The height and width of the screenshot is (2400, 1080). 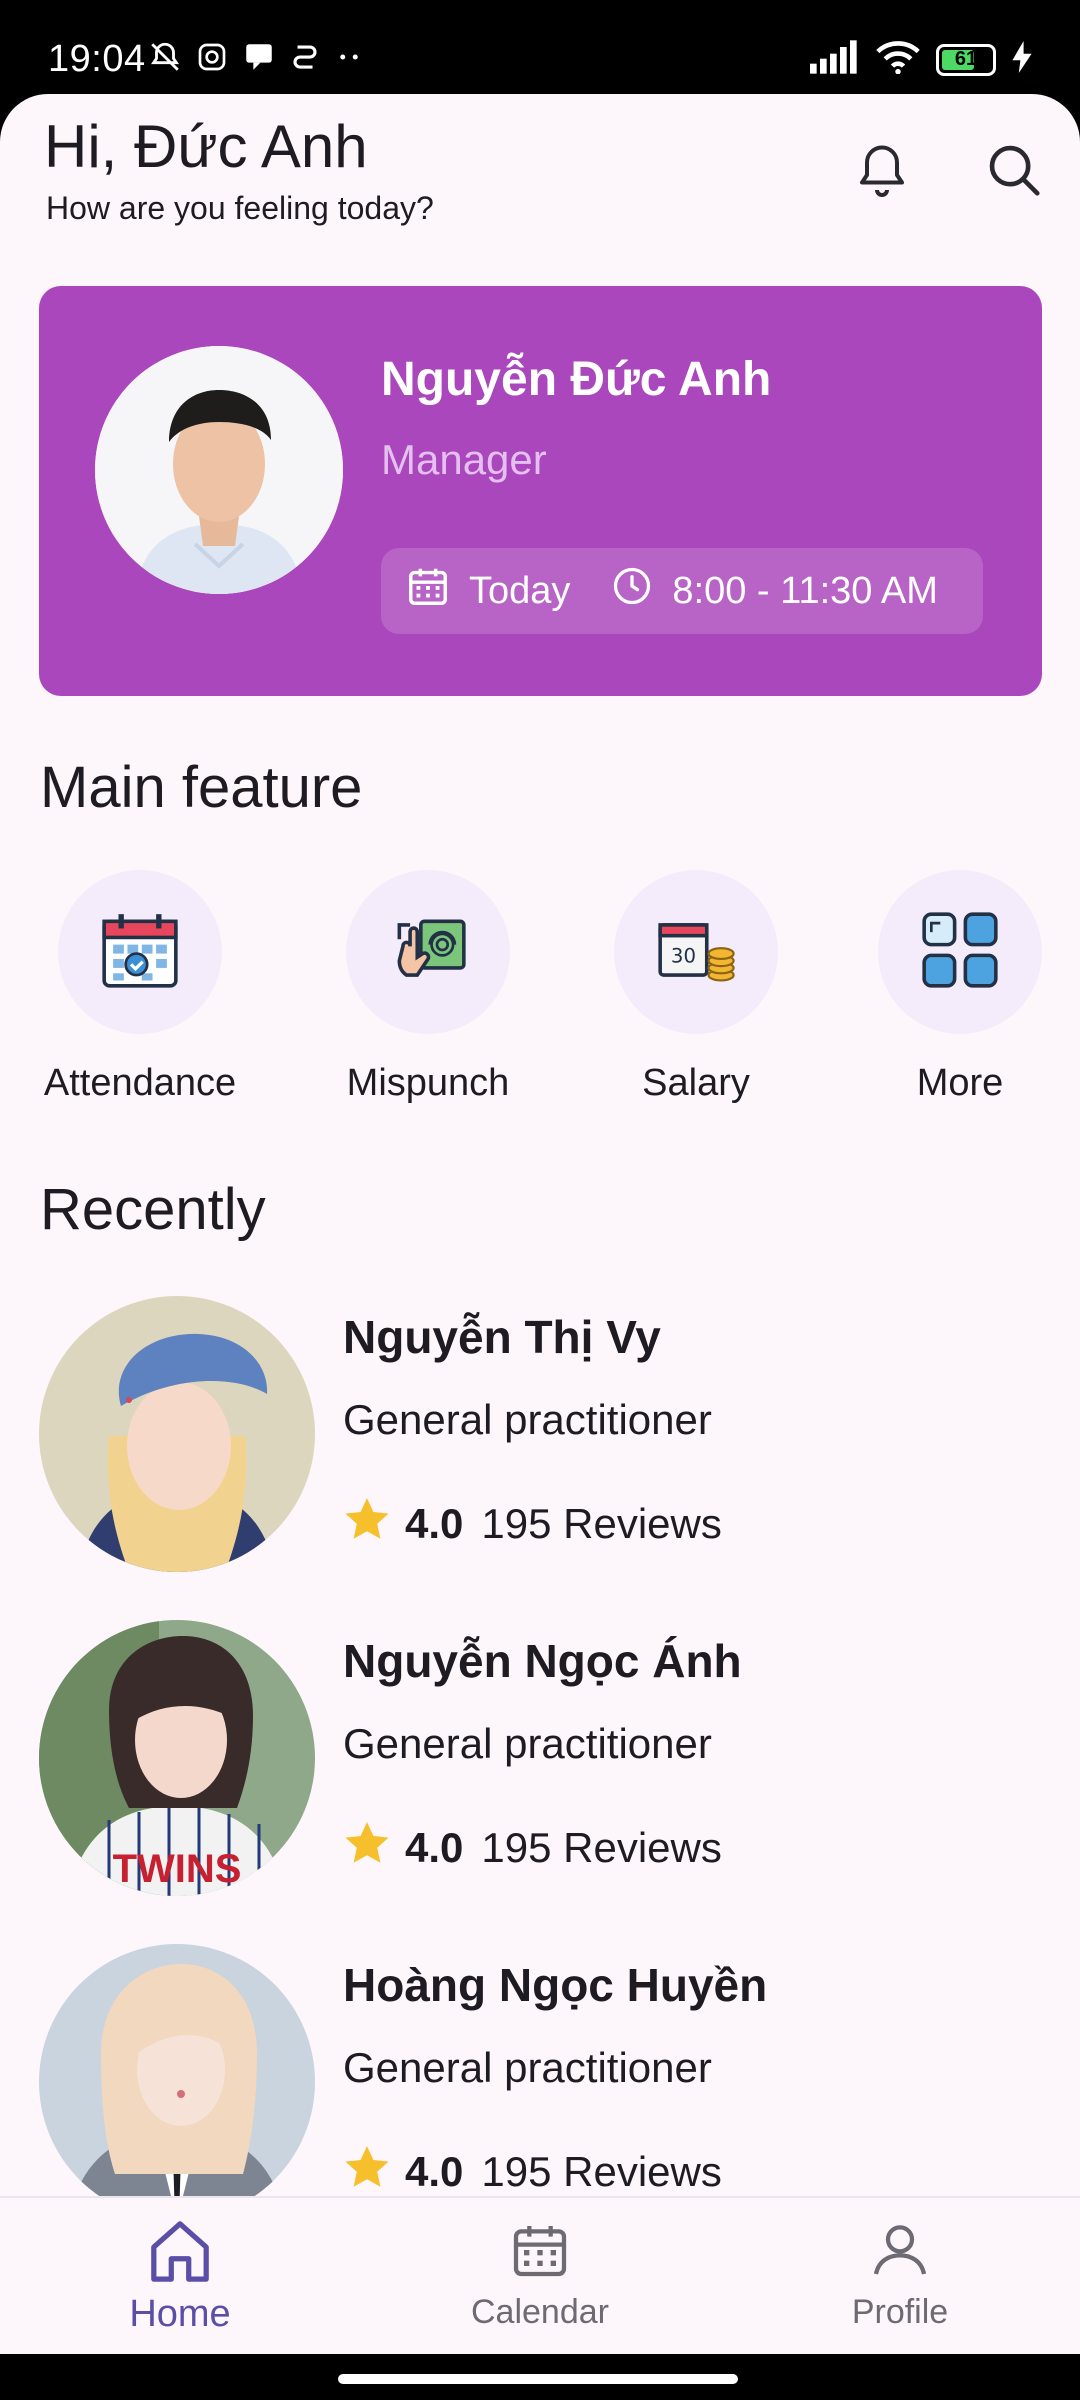 I want to click on status-time: 19:04, so click(x=97, y=59).